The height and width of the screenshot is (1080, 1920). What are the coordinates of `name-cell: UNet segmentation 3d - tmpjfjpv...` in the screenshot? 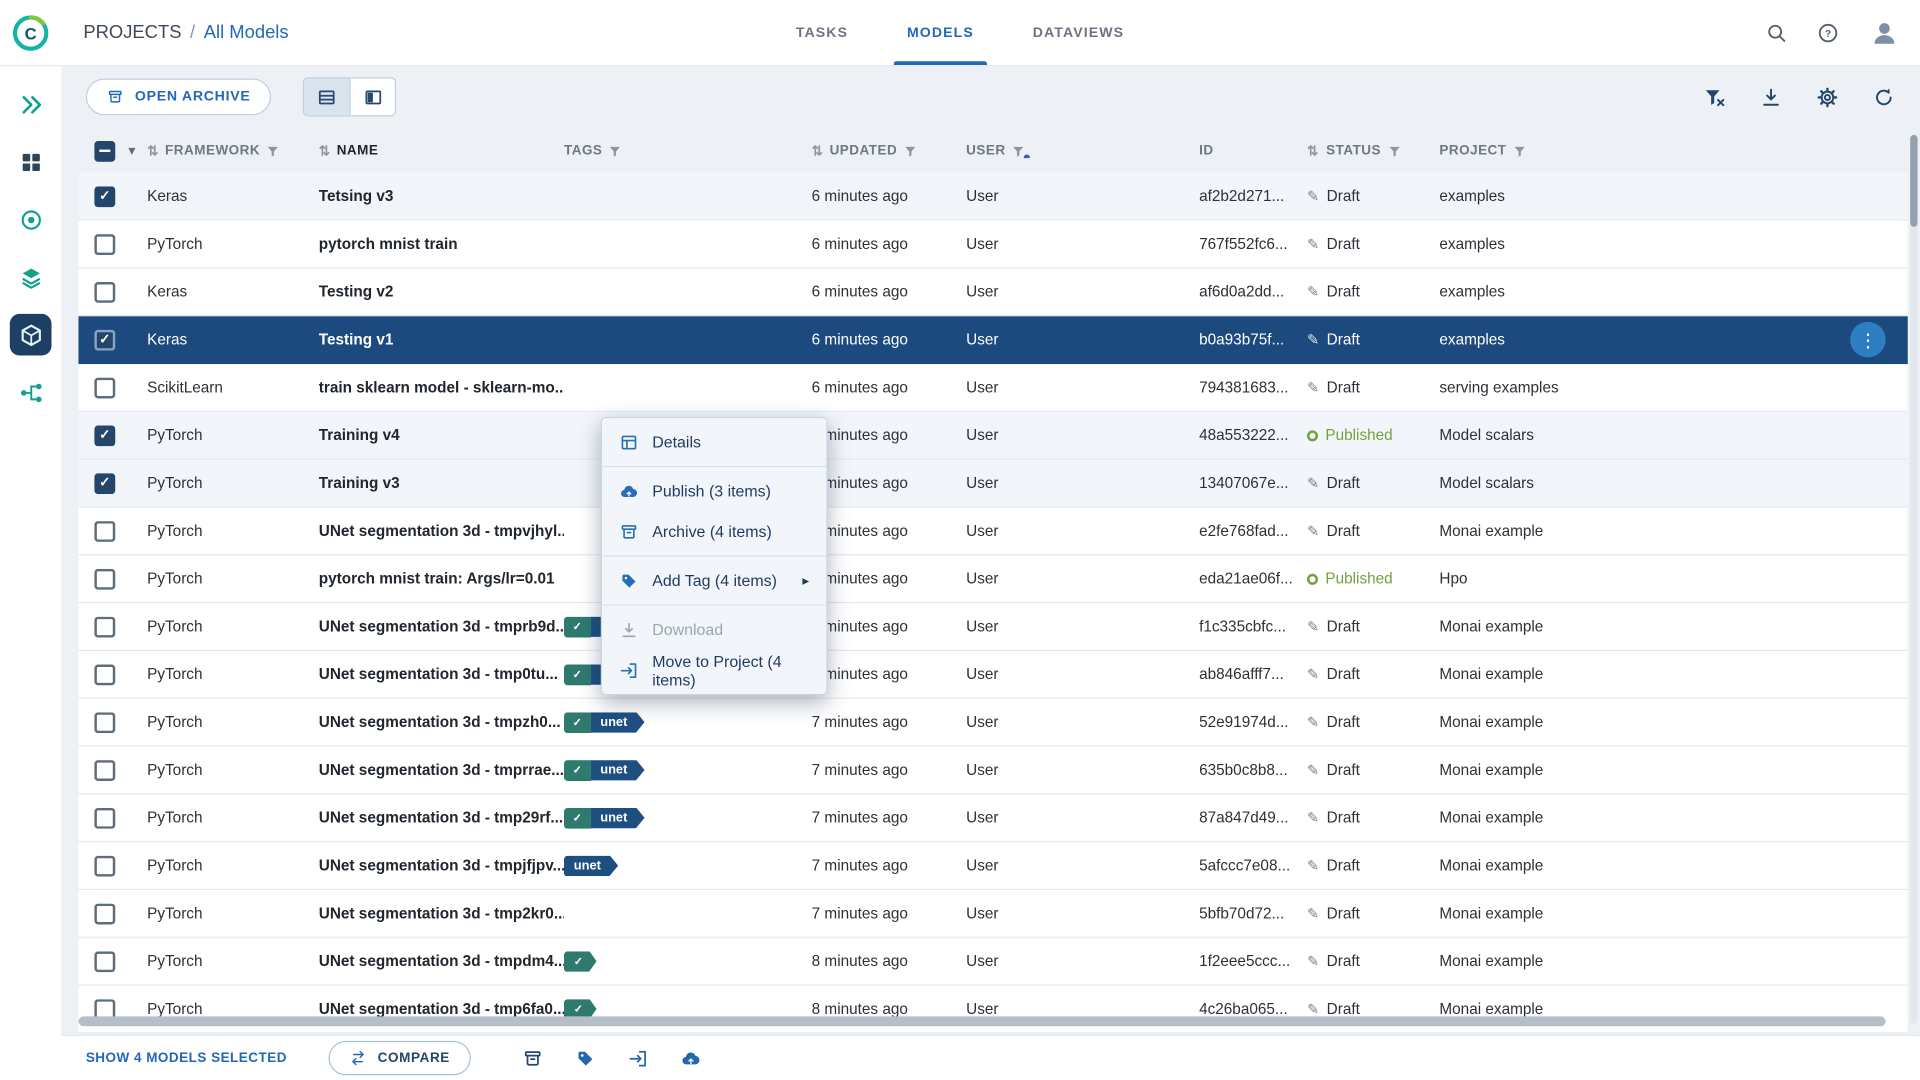 It's located at (441, 865).